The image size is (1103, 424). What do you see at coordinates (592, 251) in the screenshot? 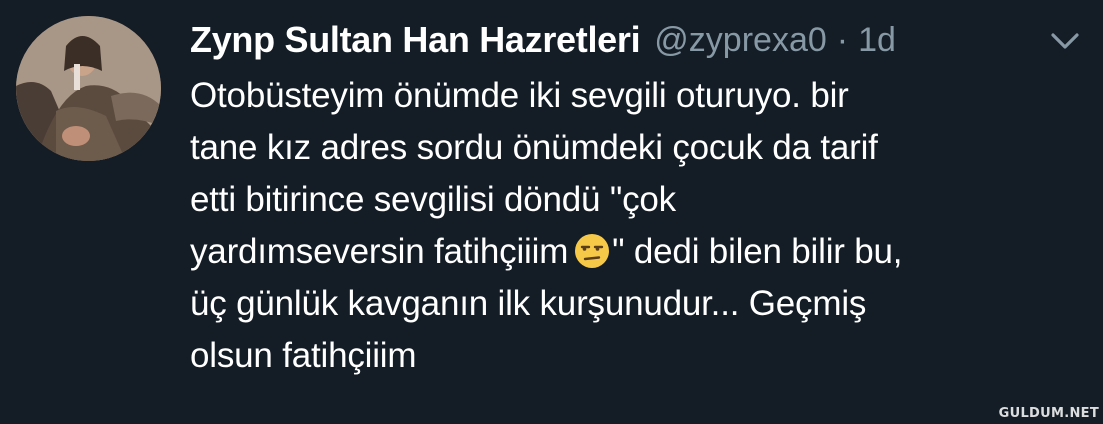
I see `unamused-face-icon` at bounding box center [592, 251].